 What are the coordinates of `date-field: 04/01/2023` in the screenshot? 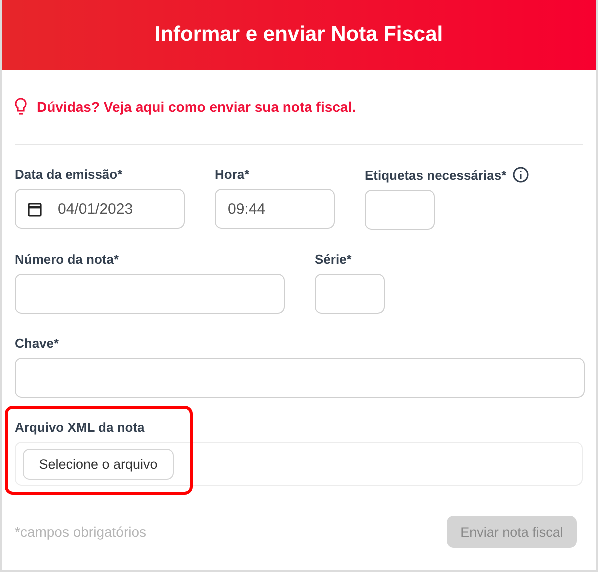 It's located at (100, 209).